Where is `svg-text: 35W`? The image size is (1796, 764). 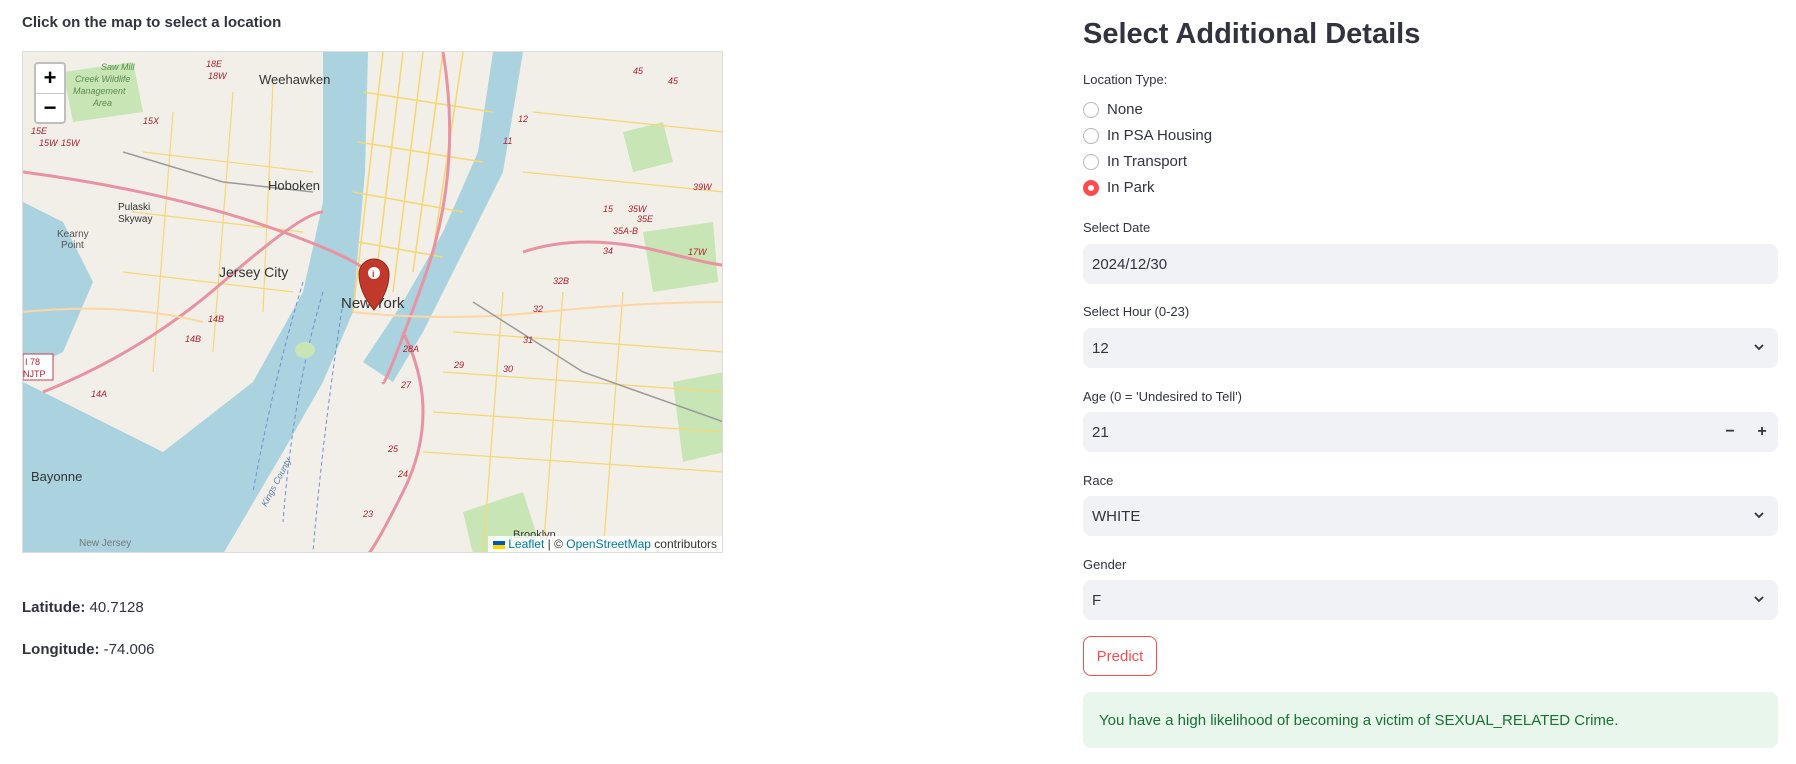 svg-text: 35W is located at coordinates (638, 209).